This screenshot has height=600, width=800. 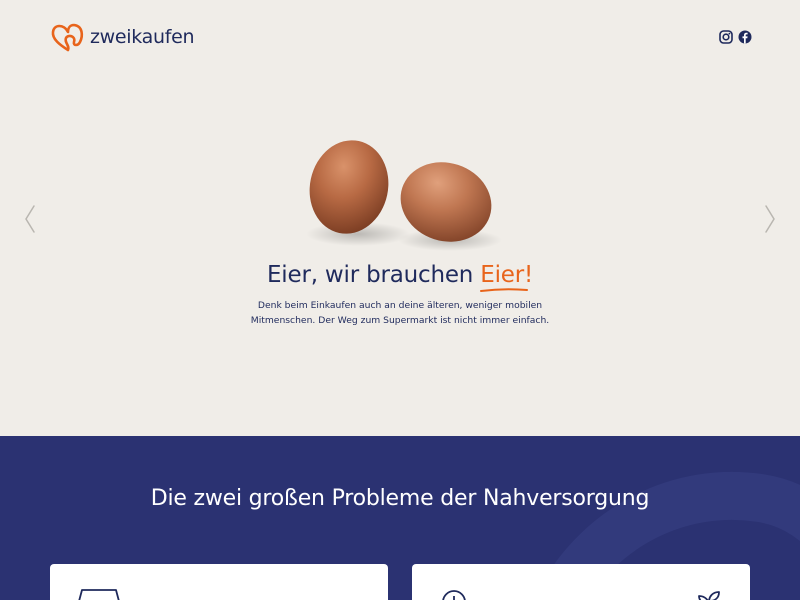 I want to click on headline-accent: Eier!, so click(x=506, y=277).